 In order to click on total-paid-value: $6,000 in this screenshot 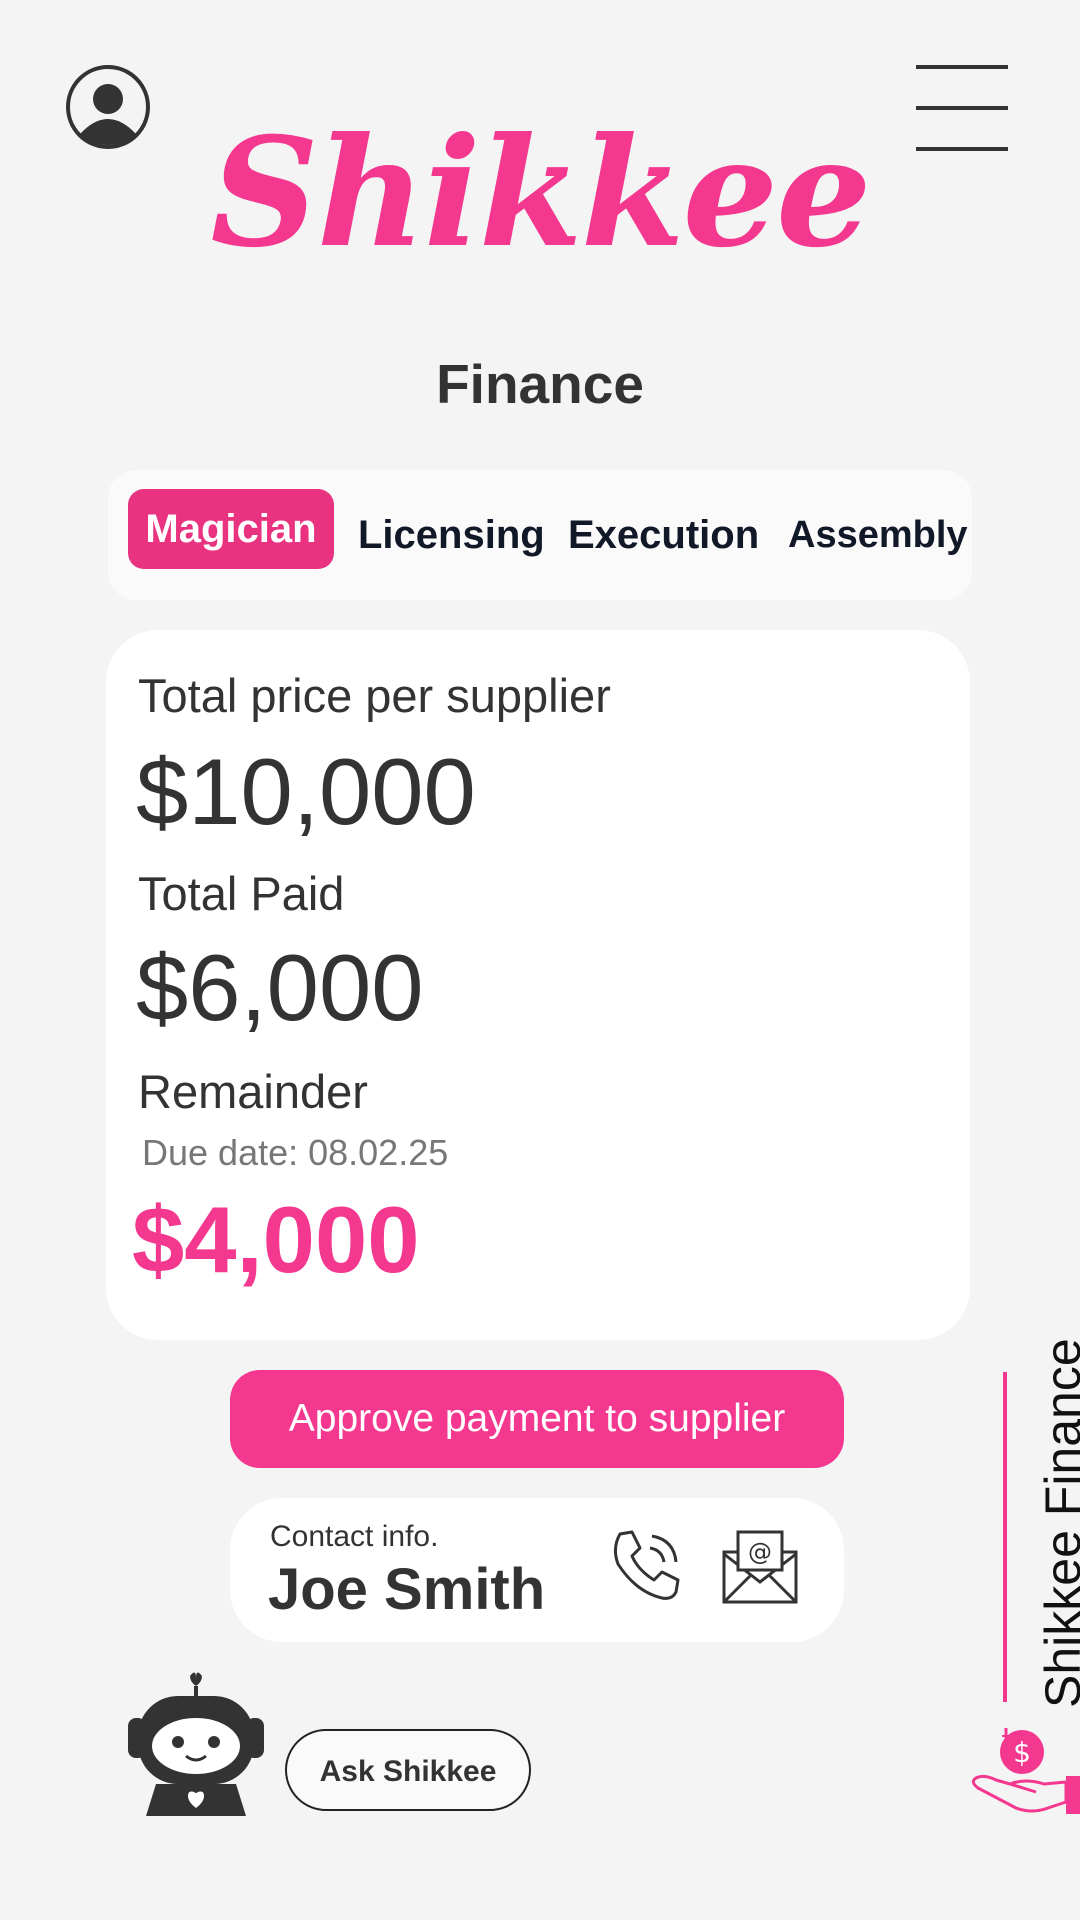, I will do `click(280, 987)`.